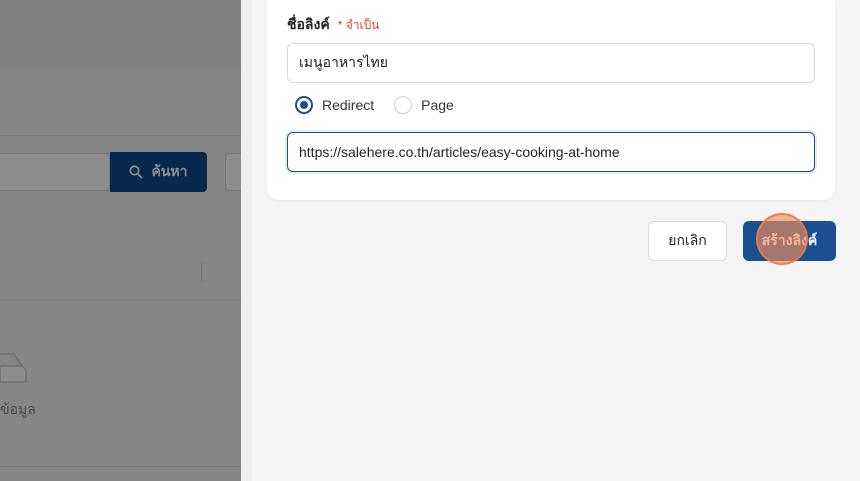 The height and width of the screenshot is (481, 860). What do you see at coordinates (304, 105) in the screenshot?
I see `radio-redirect-circle` at bounding box center [304, 105].